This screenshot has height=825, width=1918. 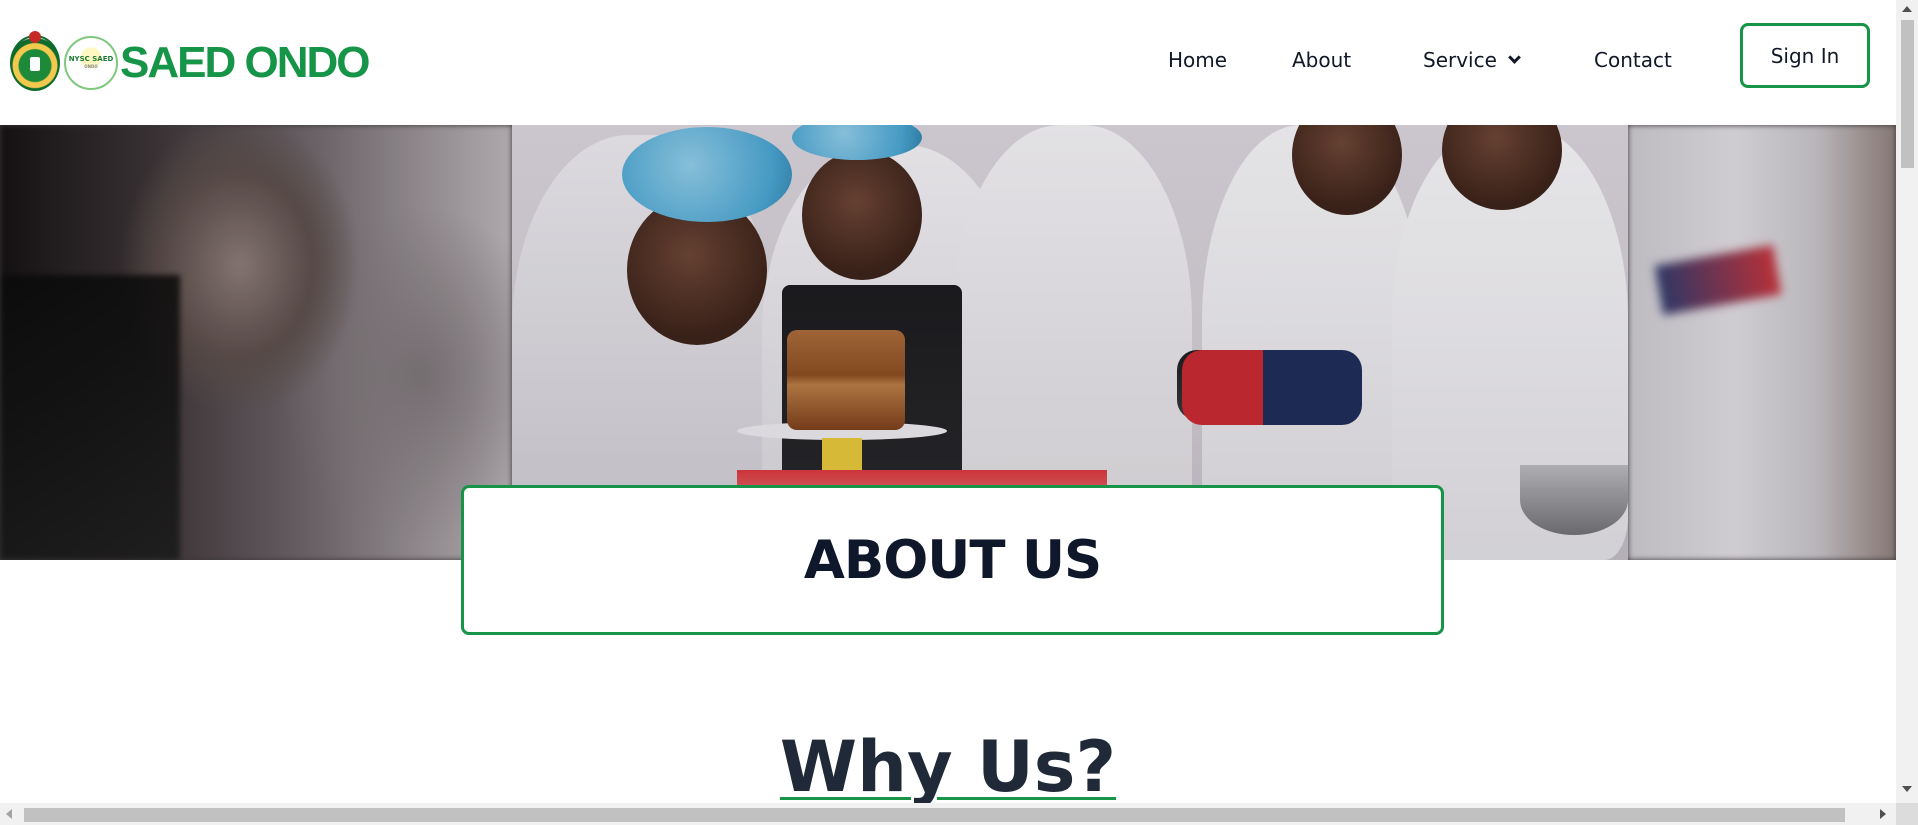 What do you see at coordinates (1197, 60) in the screenshot?
I see `nav-item-home: Home` at bounding box center [1197, 60].